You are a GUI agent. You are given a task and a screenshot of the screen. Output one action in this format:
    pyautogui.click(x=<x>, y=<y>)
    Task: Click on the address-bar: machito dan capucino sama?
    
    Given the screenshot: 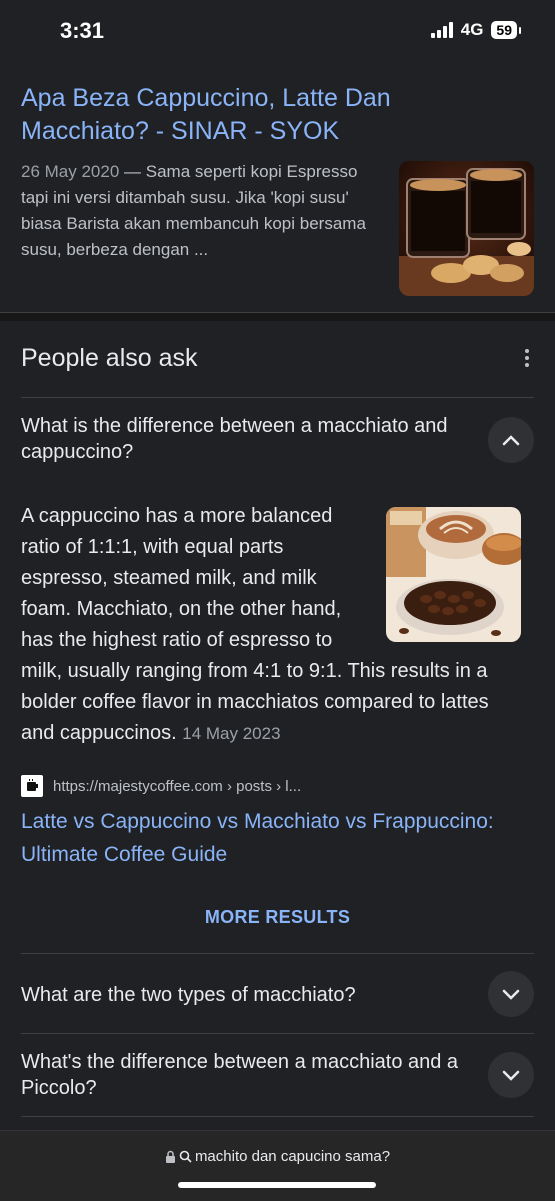 What is the action you would take?
    pyautogui.click(x=277, y=1156)
    